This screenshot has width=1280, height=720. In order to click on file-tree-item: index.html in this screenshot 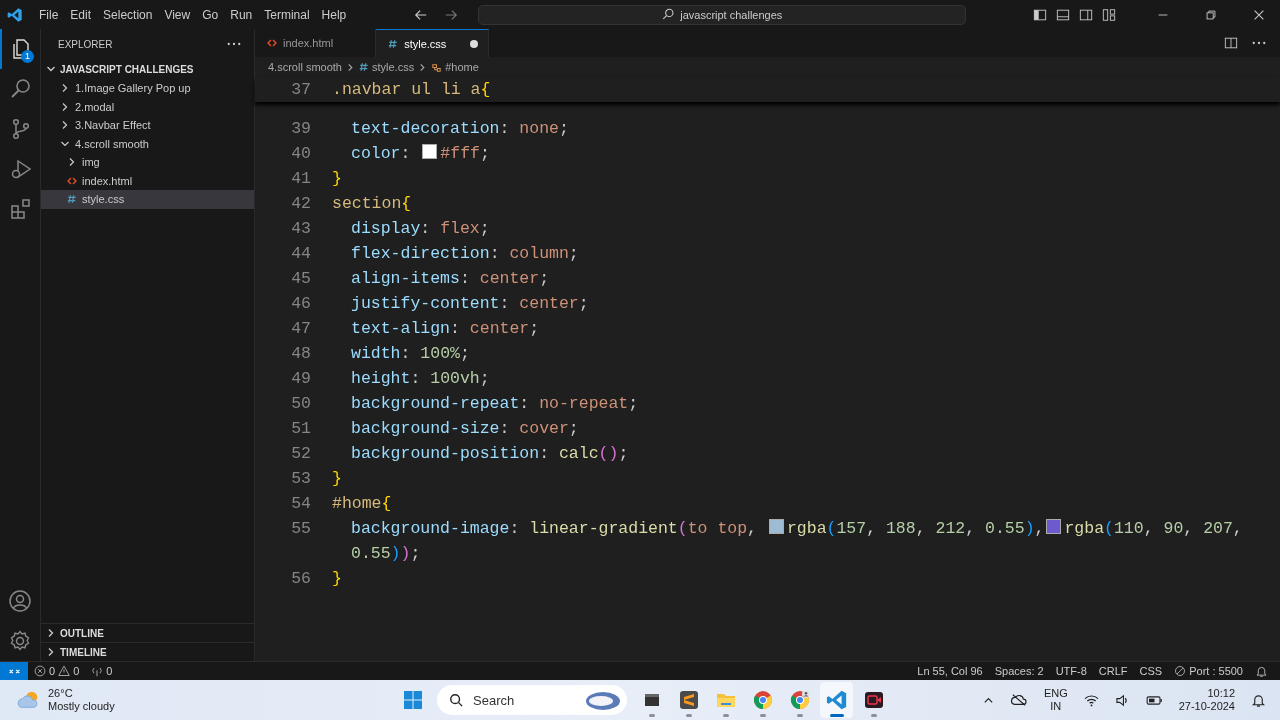, I will do `click(147, 180)`.